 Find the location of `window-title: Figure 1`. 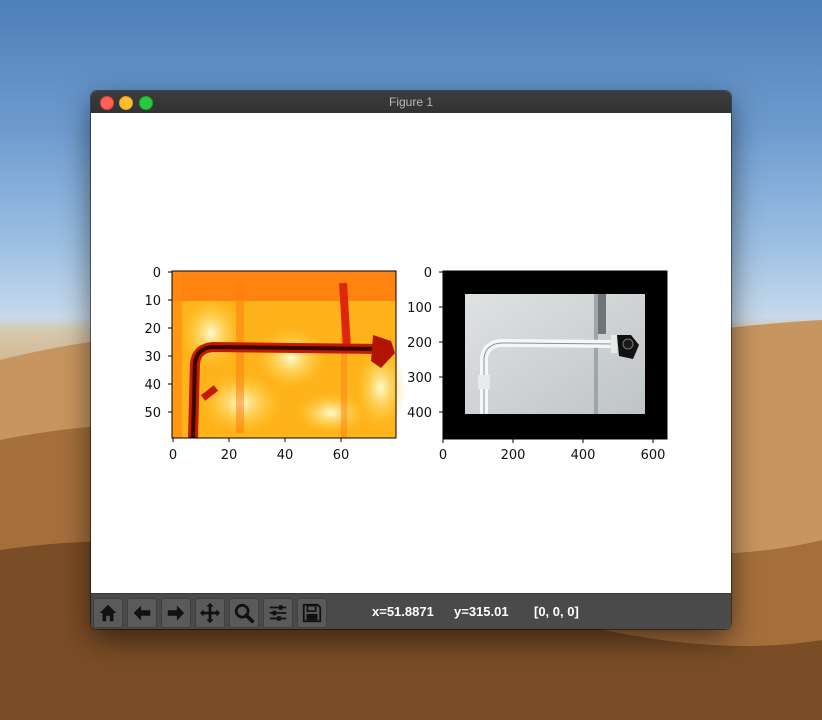

window-title: Figure 1 is located at coordinates (411, 102).